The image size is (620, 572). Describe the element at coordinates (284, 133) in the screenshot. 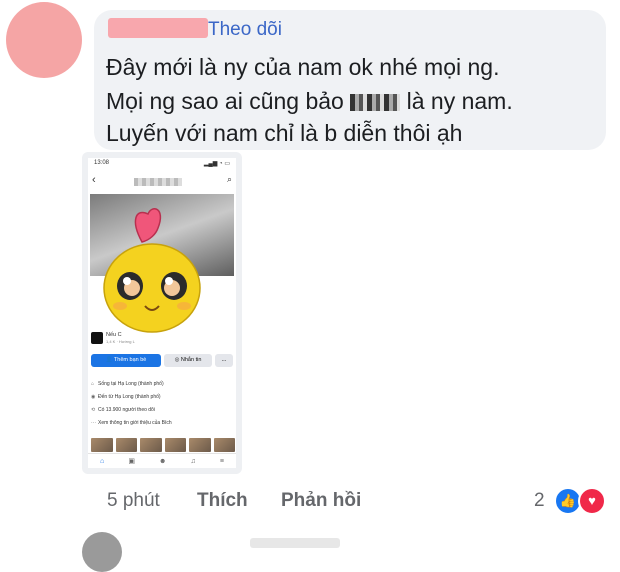

I see `comment-line-3: Luyến với nam chỉ là b diễn thôi ạh` at that location.